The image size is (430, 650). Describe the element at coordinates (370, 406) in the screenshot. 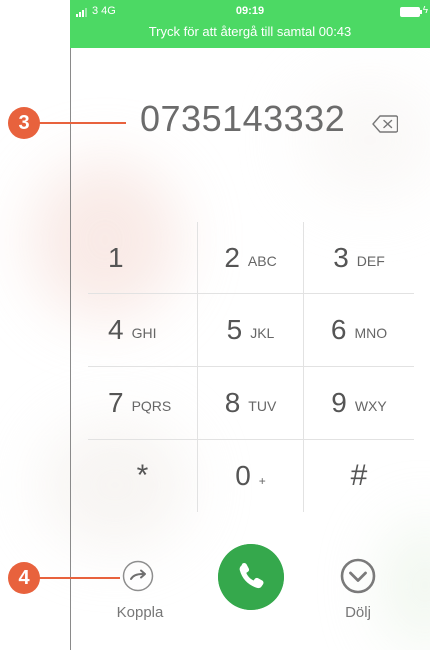

I see `key-letters: WXY` at that location.